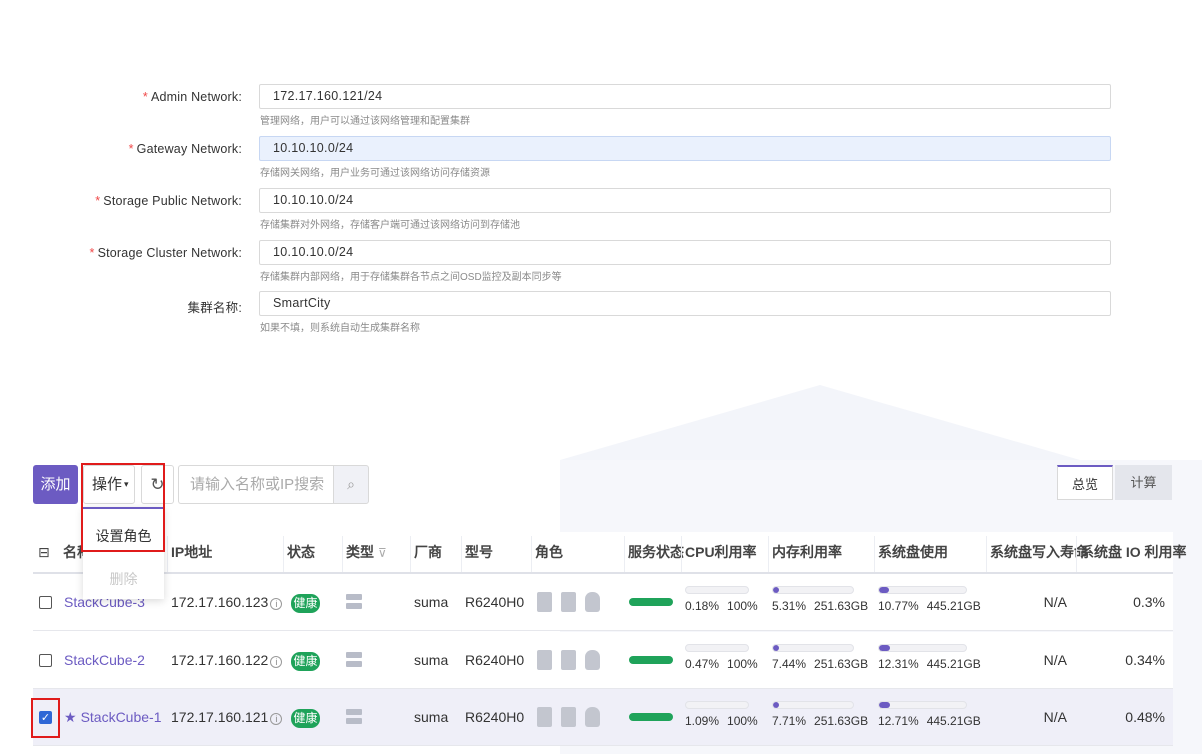 This screenshot has height=754, width=1202. Describe the element at coordinates (351, 484) in the screenshot. I see `search-button: ⌕` at that location.